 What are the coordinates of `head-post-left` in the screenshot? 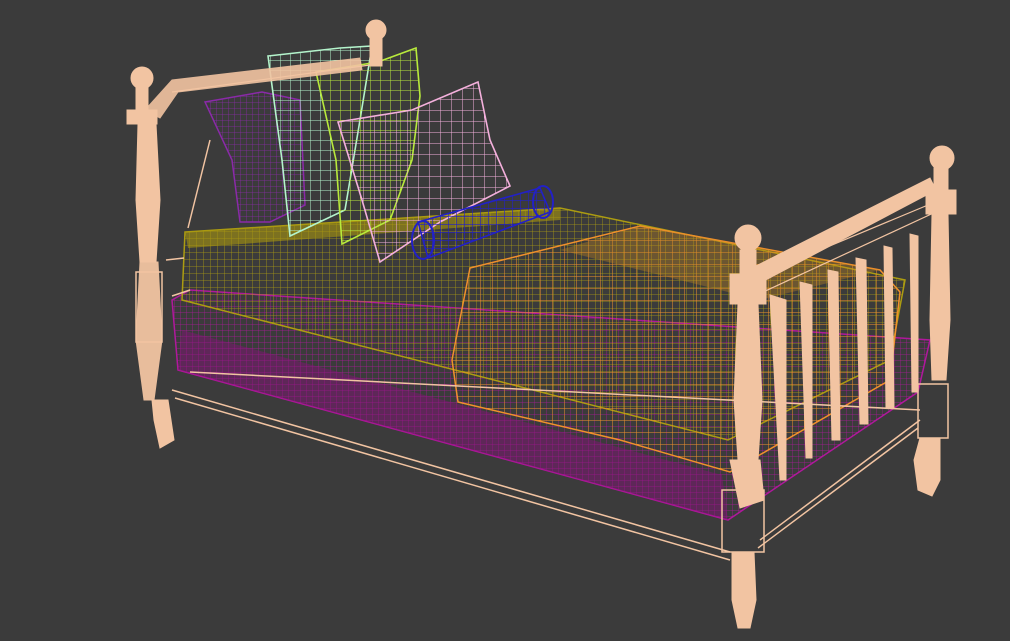 It's located at (150, 257).